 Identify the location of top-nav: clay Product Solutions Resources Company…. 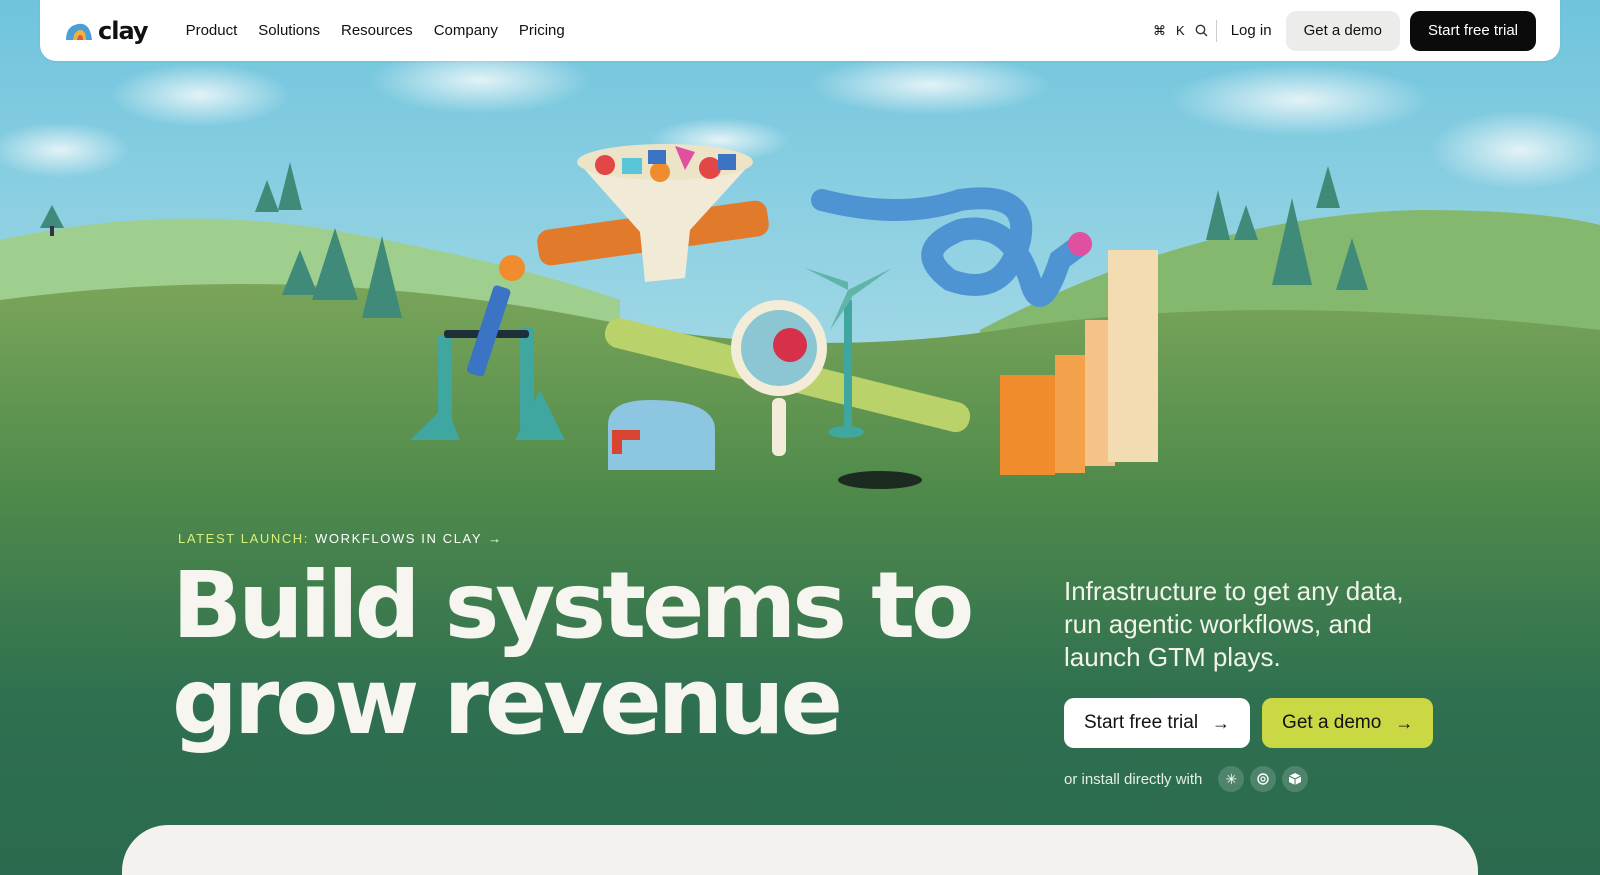
(800, 30).